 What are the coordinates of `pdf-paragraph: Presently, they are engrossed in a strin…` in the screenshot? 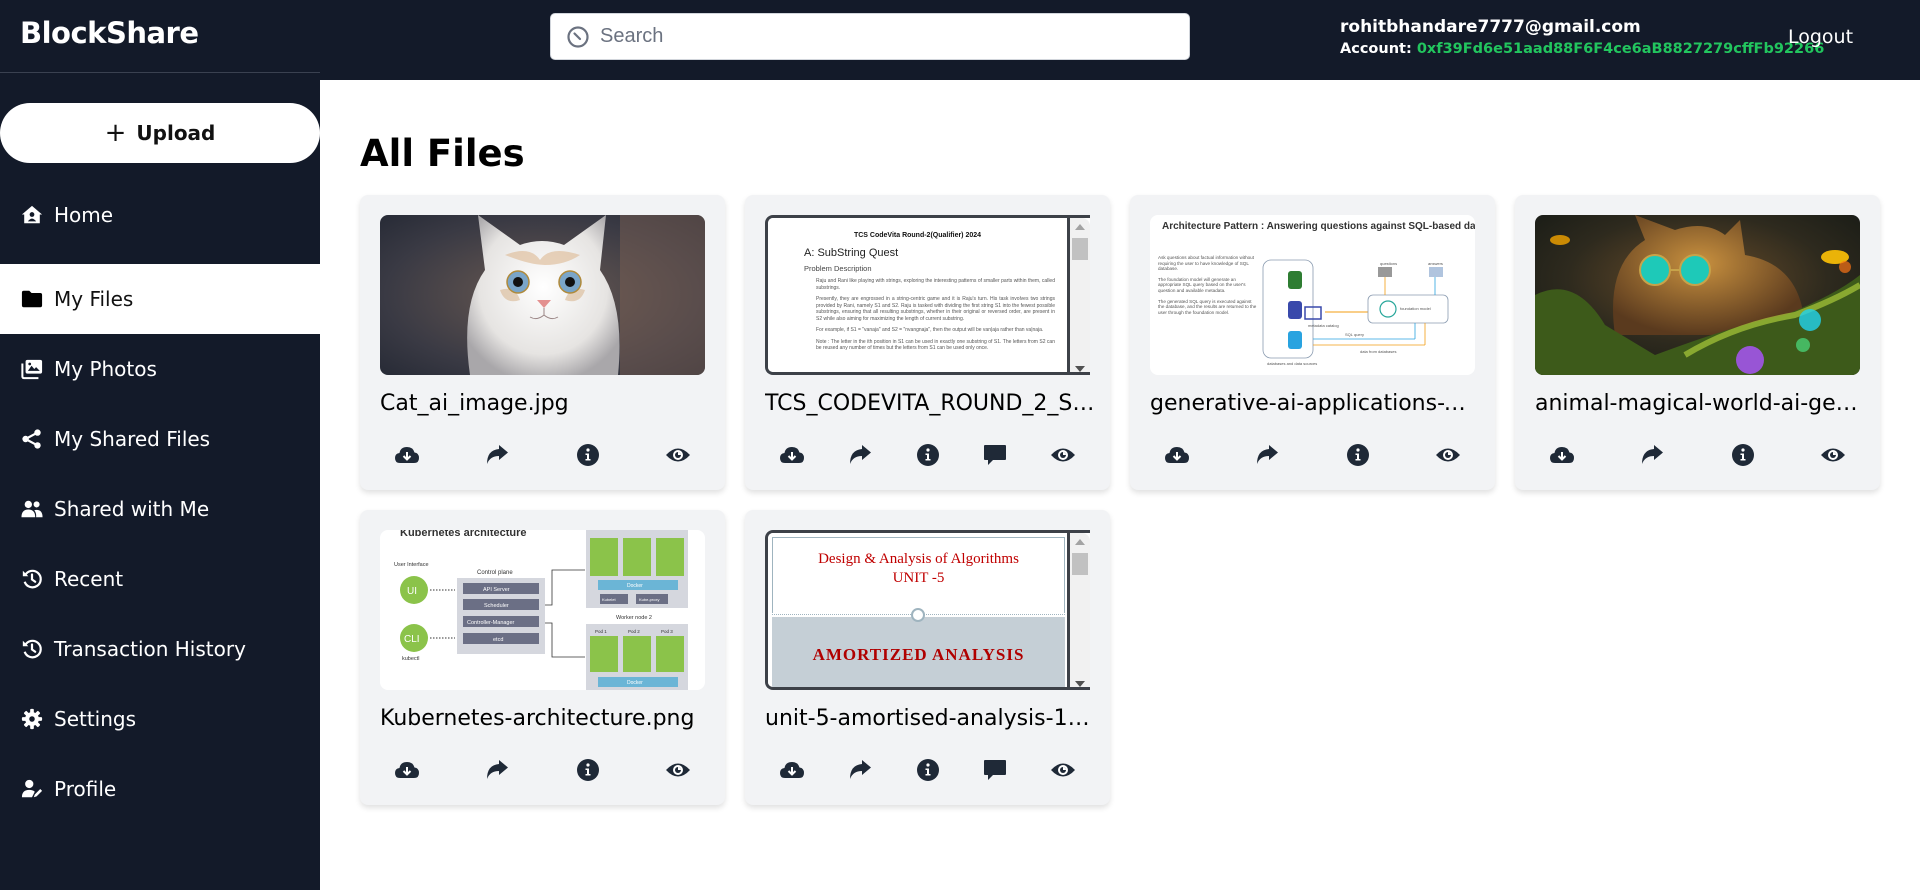 It's located at (935, 309).